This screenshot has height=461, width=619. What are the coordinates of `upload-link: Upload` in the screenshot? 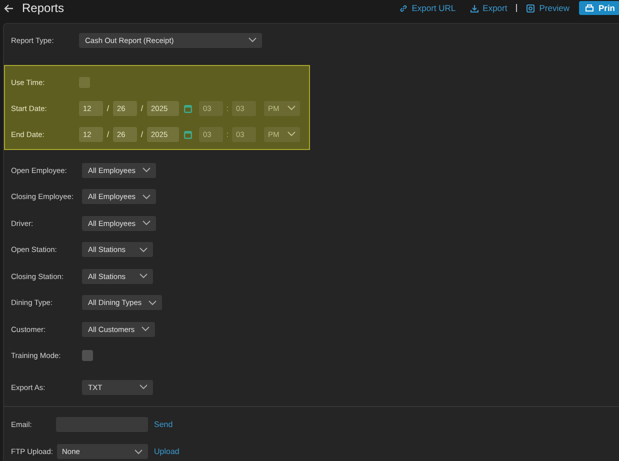 It's located at (164, 451).